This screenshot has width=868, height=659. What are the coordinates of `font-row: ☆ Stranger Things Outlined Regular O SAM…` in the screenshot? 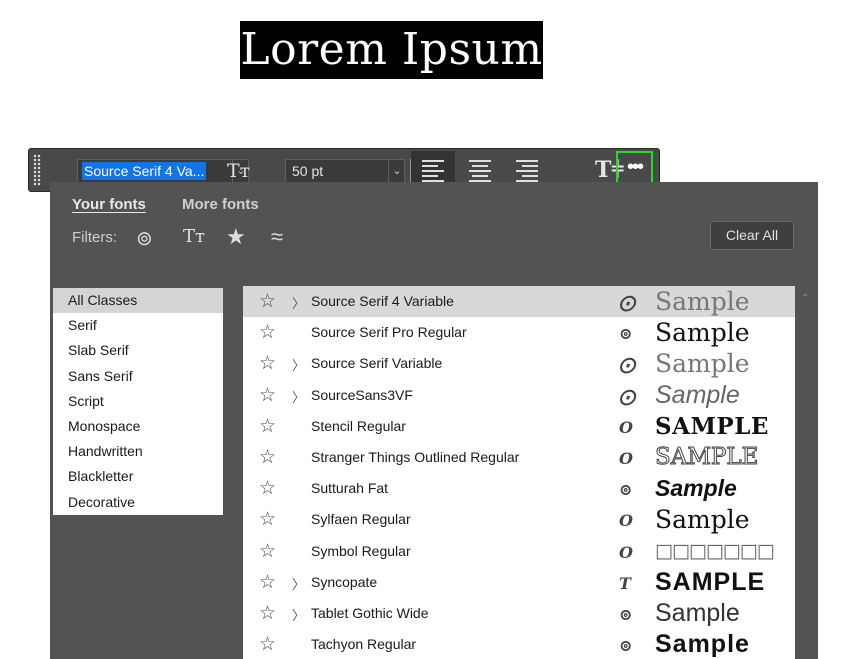 It's located at (519, 457).